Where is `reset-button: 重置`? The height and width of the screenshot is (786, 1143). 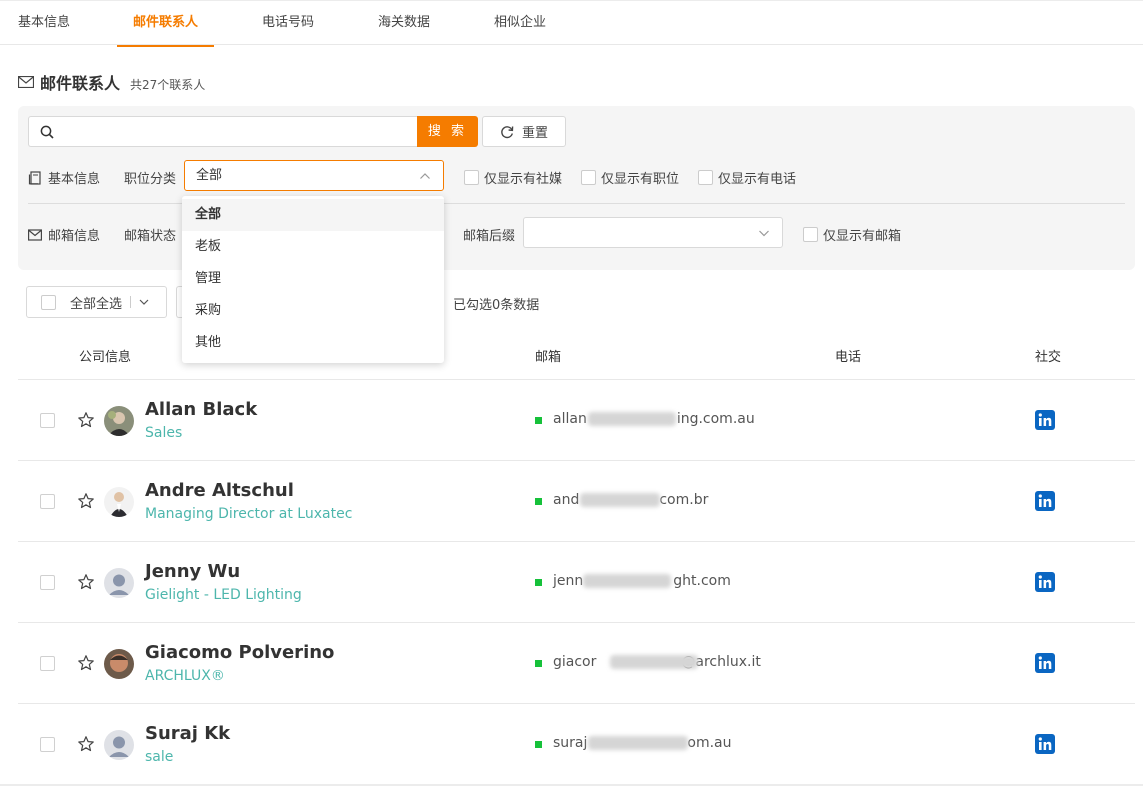
reset-button: 重置 is located at coordinates (524, 131).